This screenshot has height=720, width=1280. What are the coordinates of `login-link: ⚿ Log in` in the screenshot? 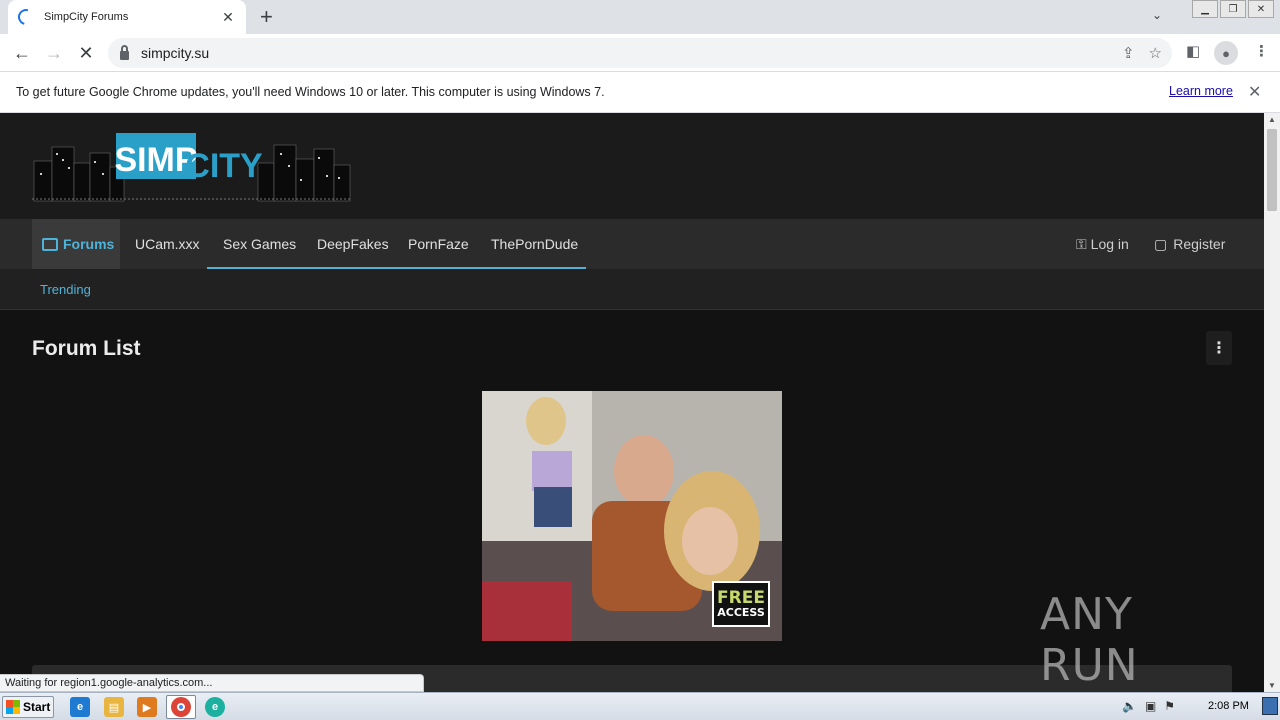 It's located at (1102, 244).